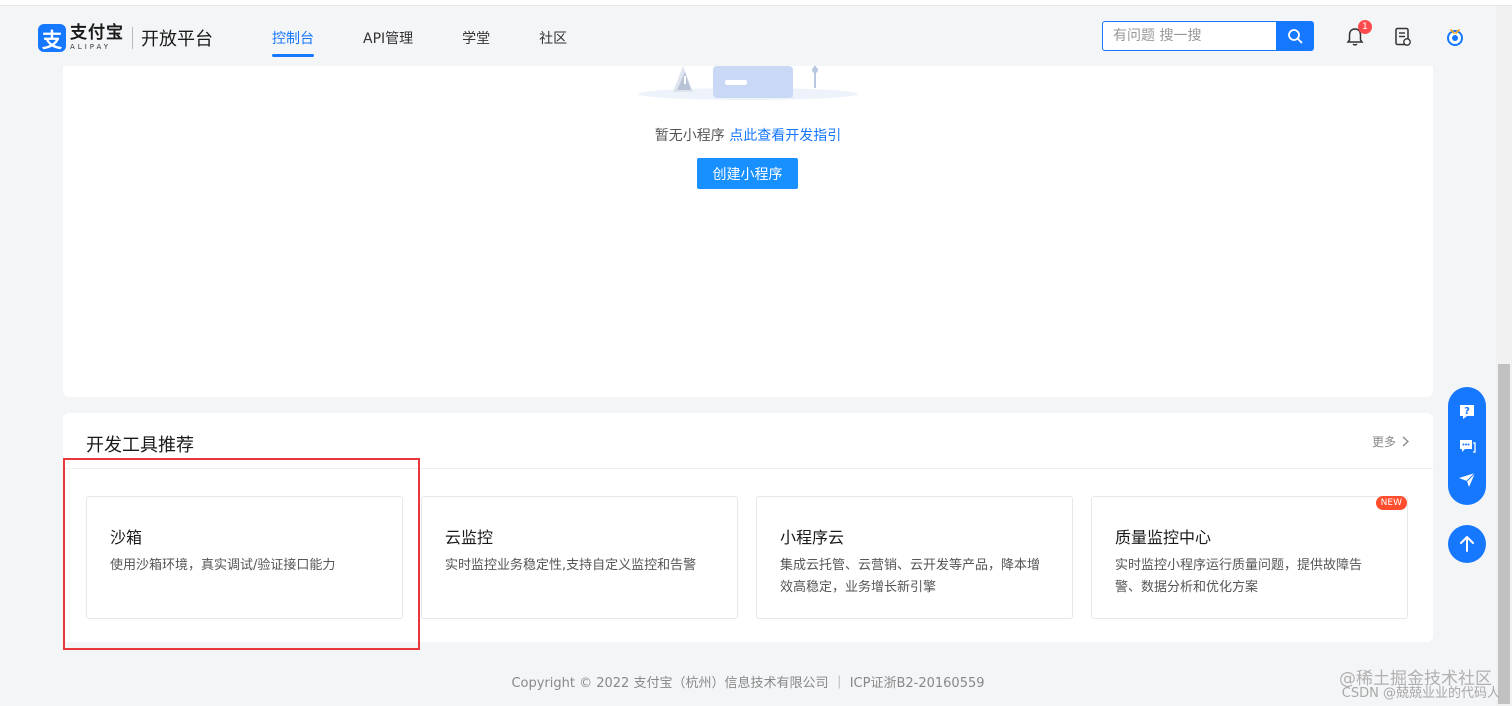 The width and height of the screenshot is (1512, 706). I want to click on watermark-csdn: CSDN @兢兢业业的代码人, so click(1420, 693).